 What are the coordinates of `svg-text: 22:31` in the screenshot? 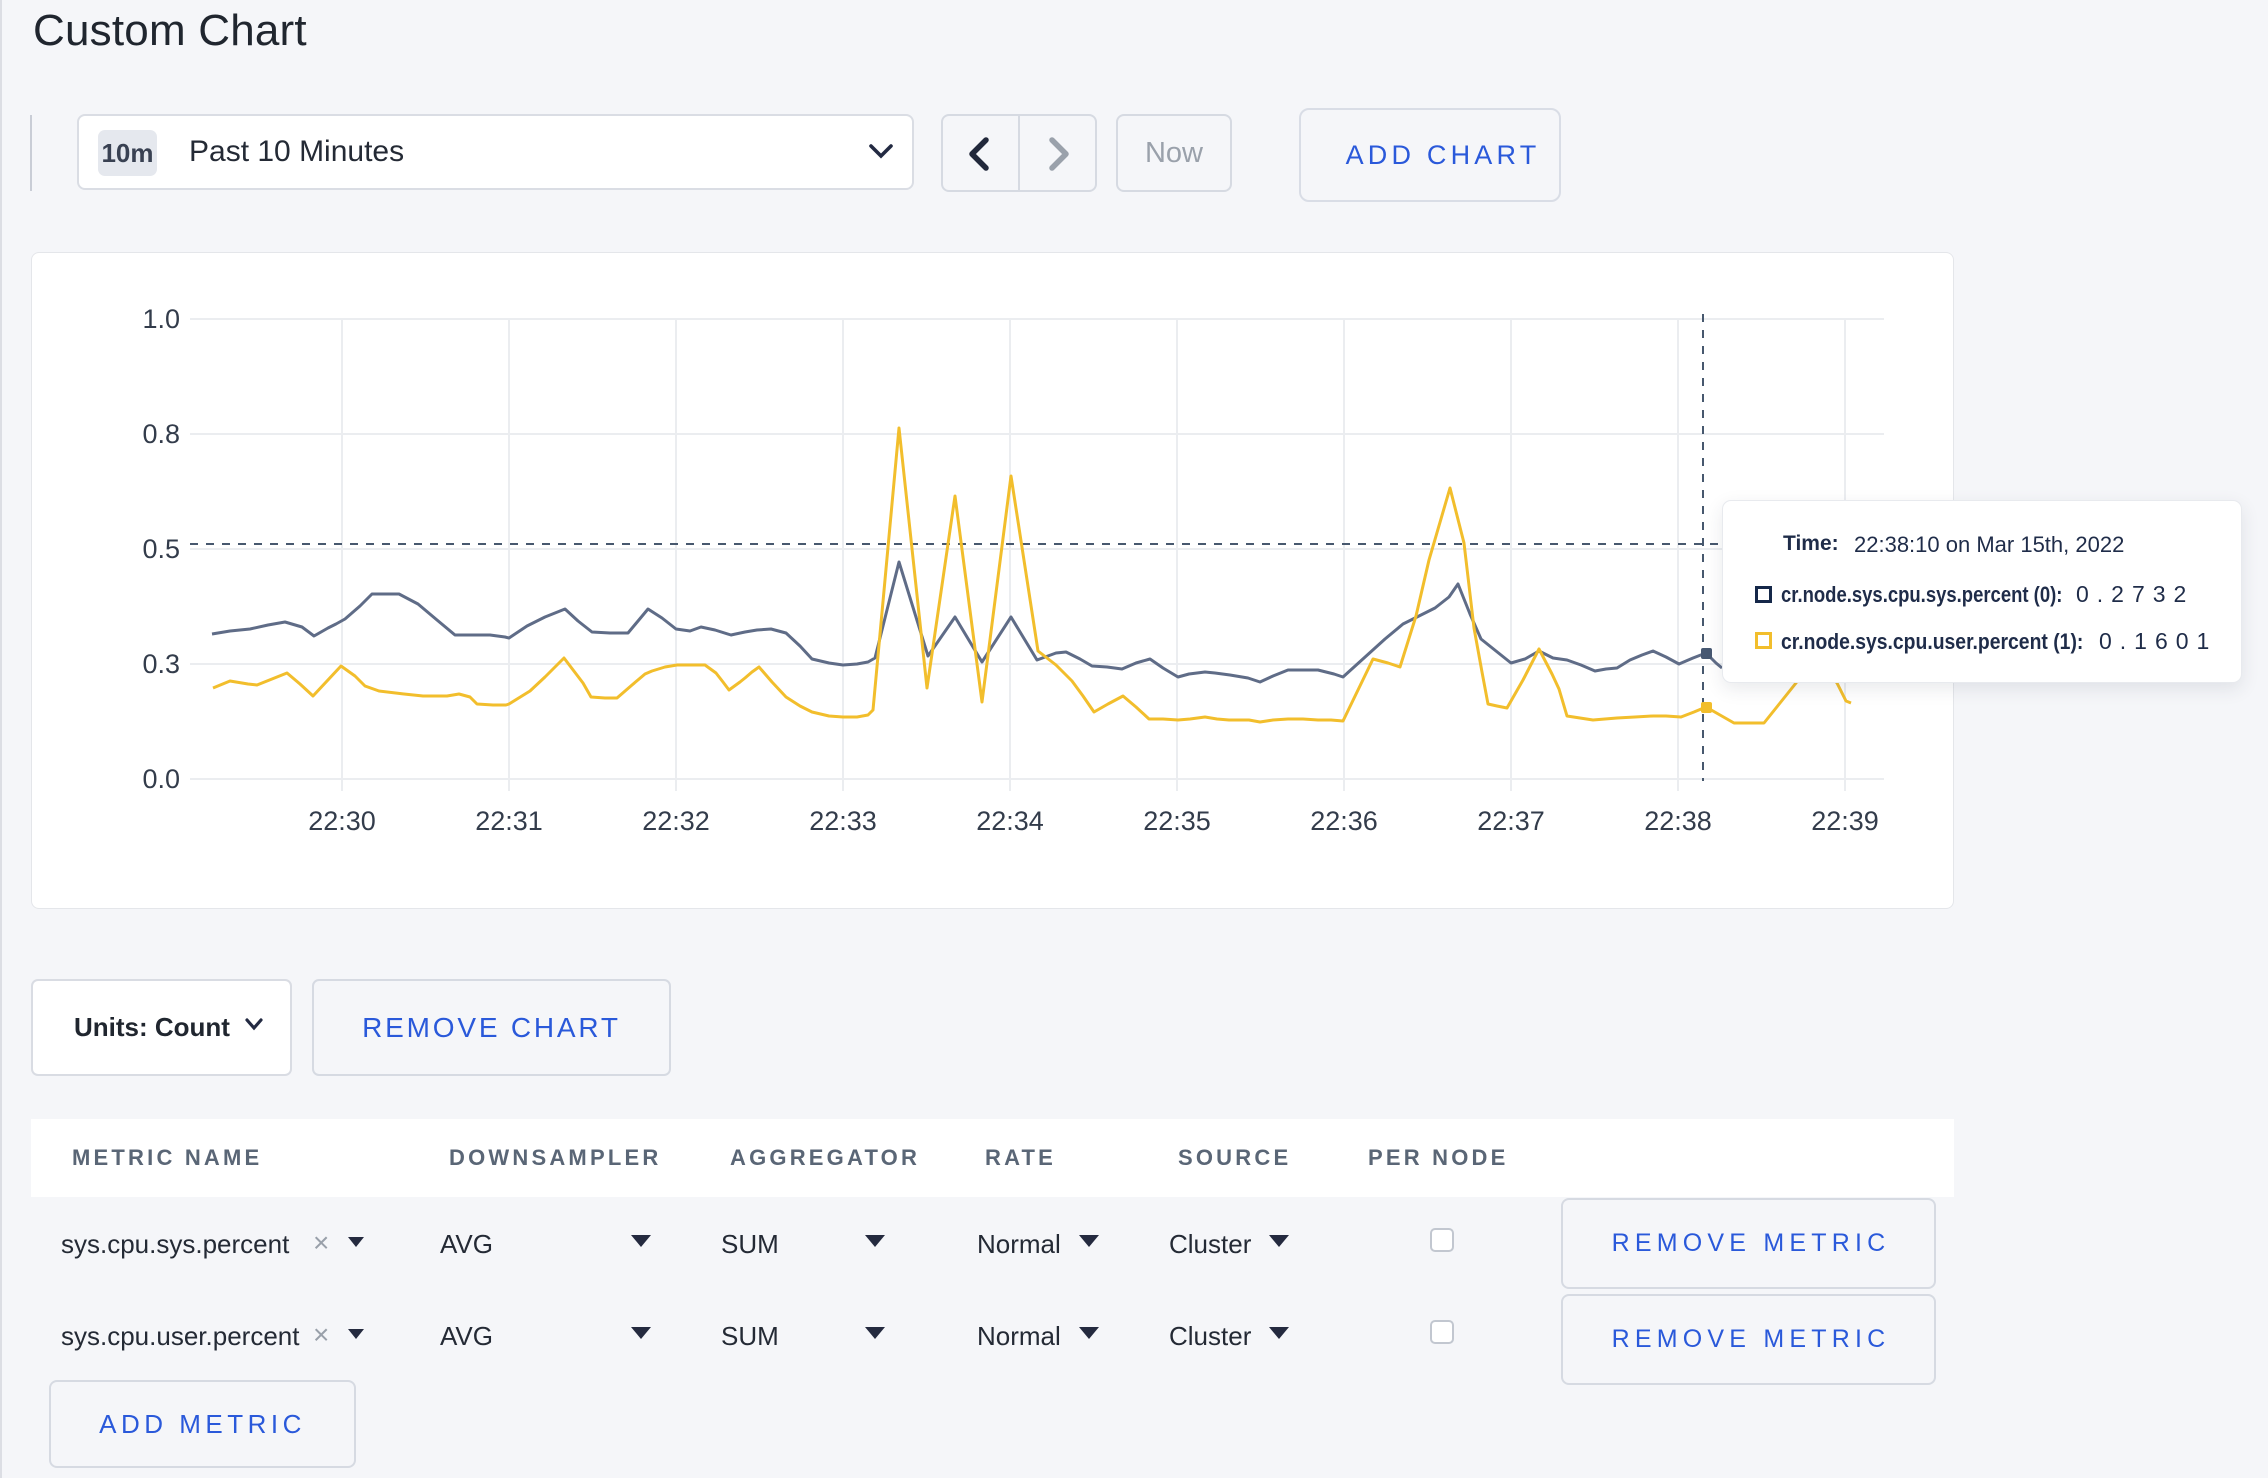 It's located at (509, 821).